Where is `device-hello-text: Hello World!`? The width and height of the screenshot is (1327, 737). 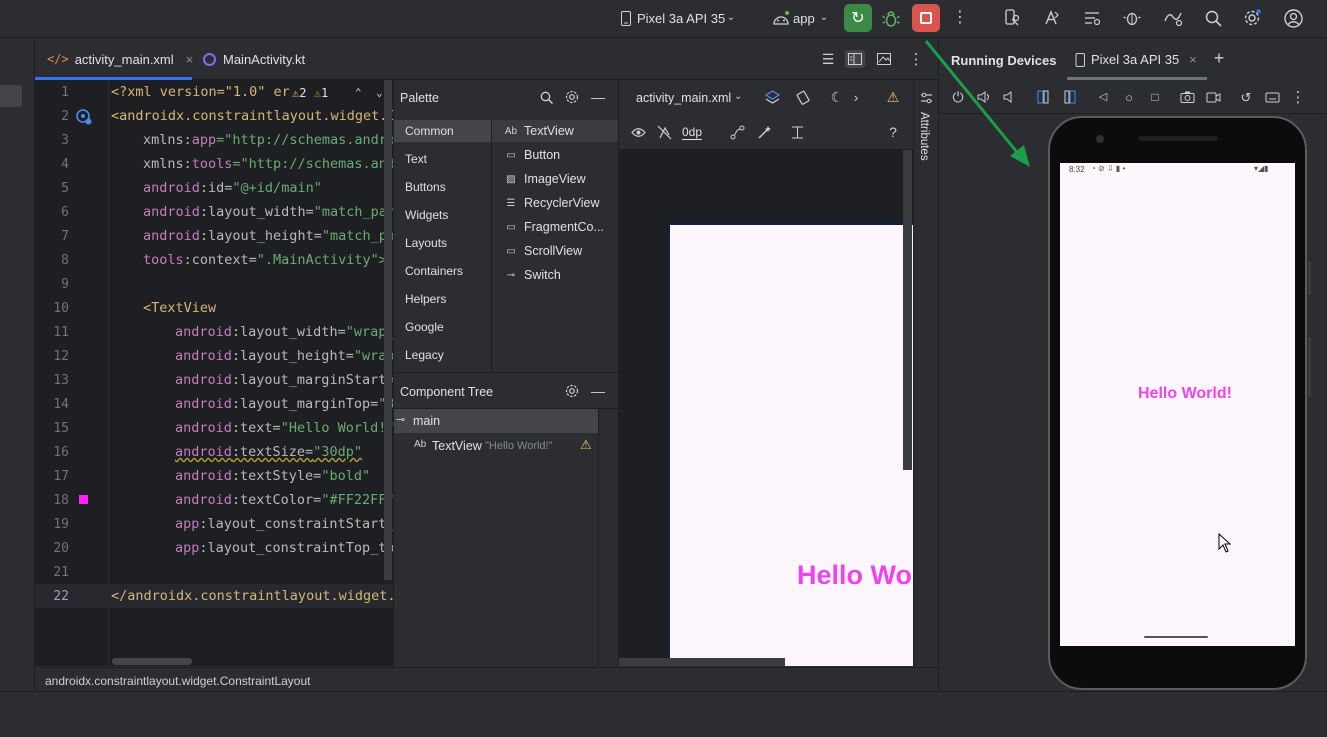
device-hello-text: Hello World! is located at coordinates (1185, 394).